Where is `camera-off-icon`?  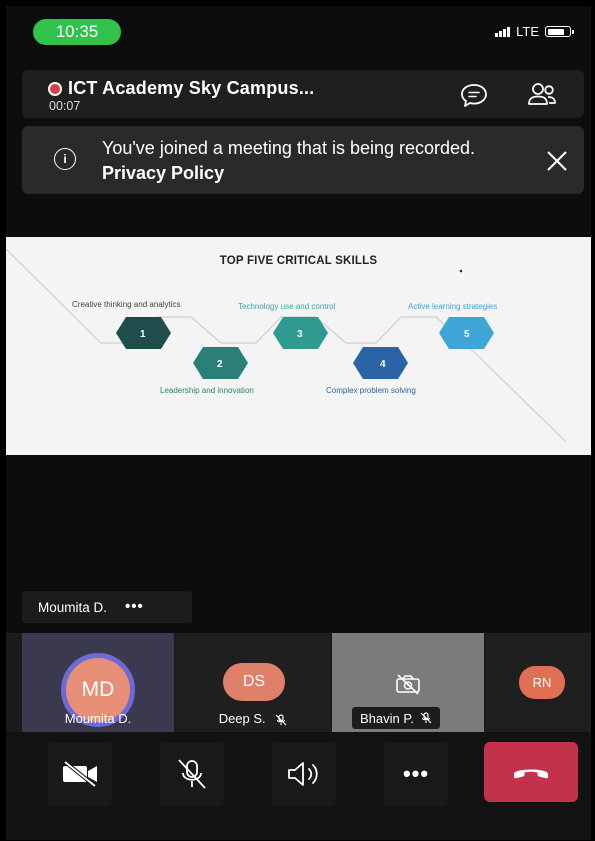
camera-off-icon is located at coordinates (408, 684).